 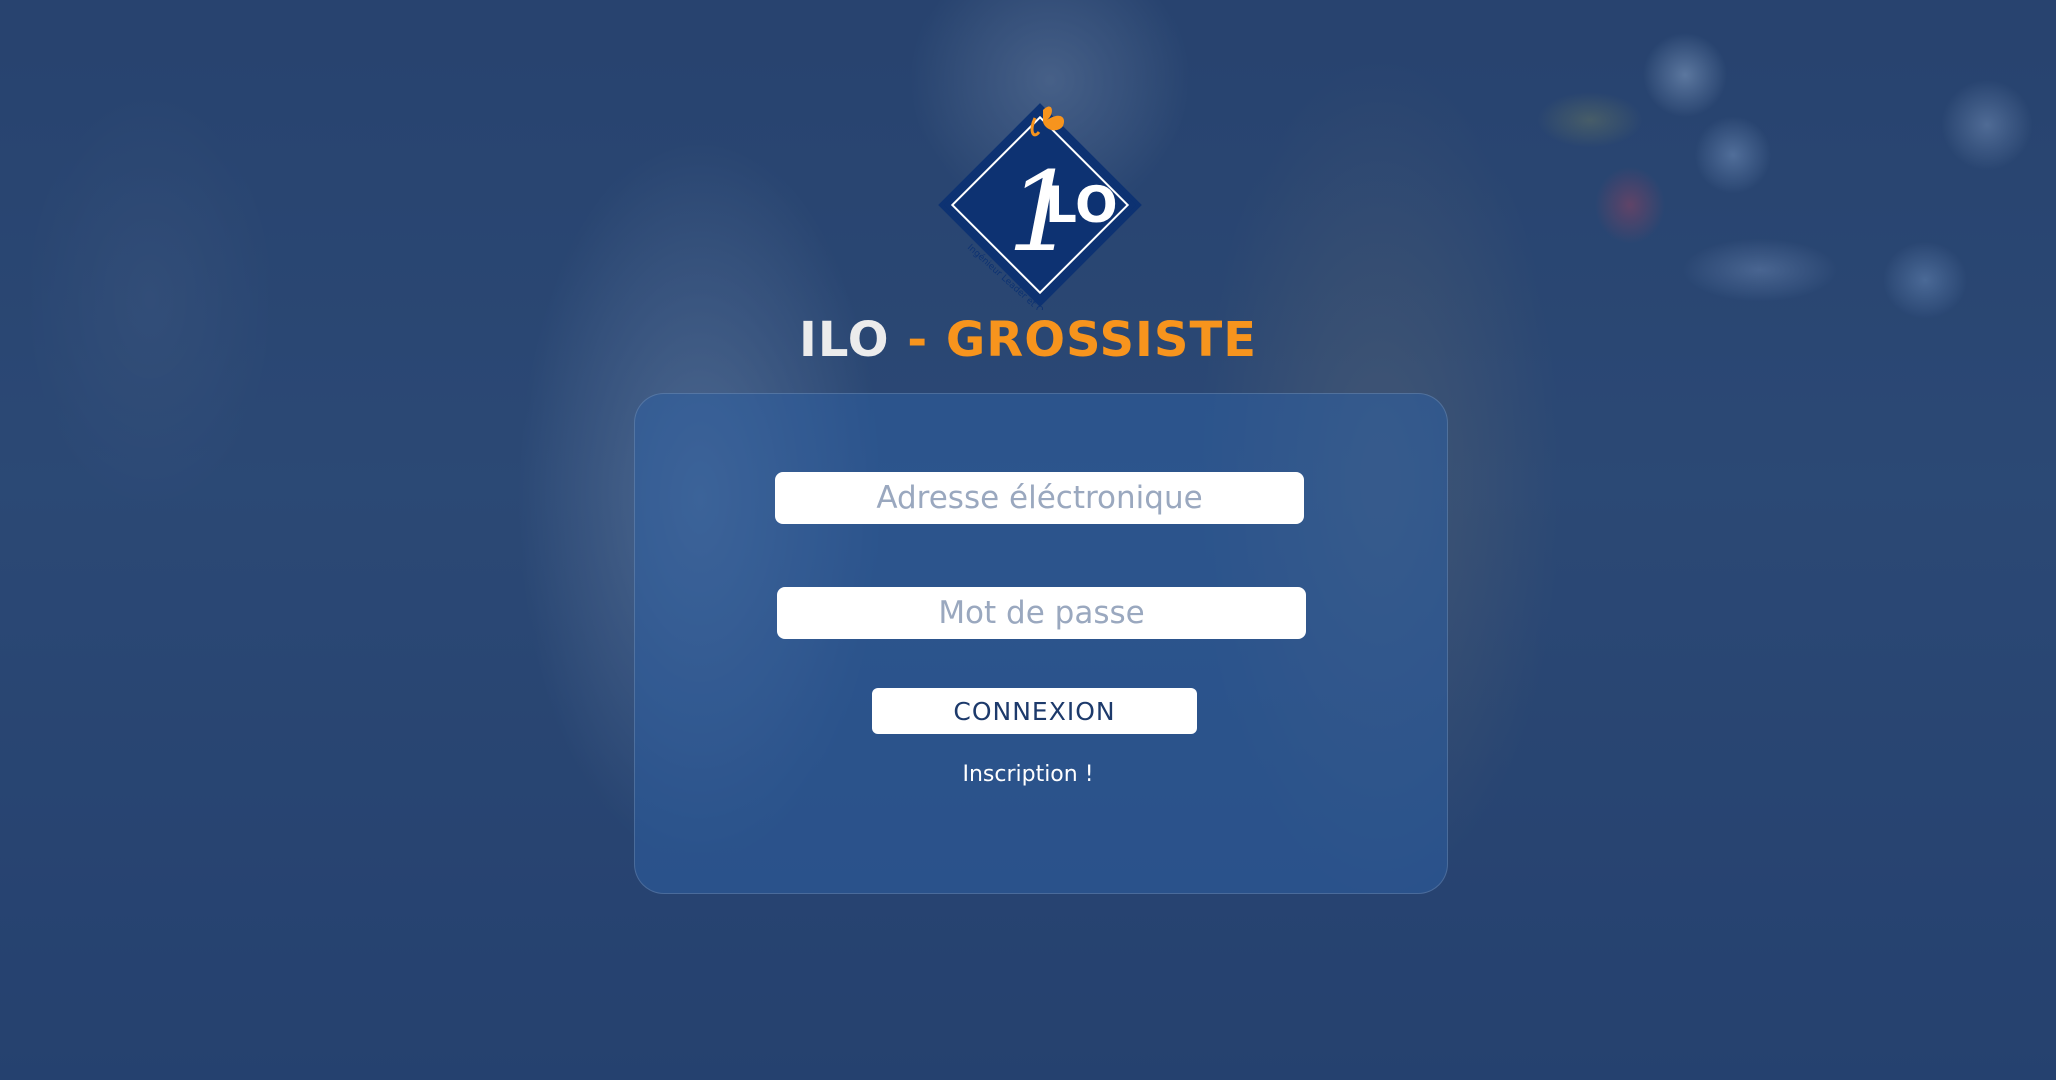 I want to click on password-field, so click(x=1041, y=613).